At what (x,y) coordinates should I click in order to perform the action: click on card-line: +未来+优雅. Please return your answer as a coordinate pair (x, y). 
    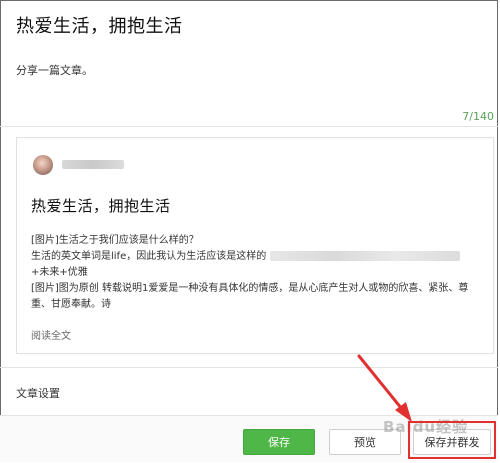
    Looking at the image, I should click on (59, 272).